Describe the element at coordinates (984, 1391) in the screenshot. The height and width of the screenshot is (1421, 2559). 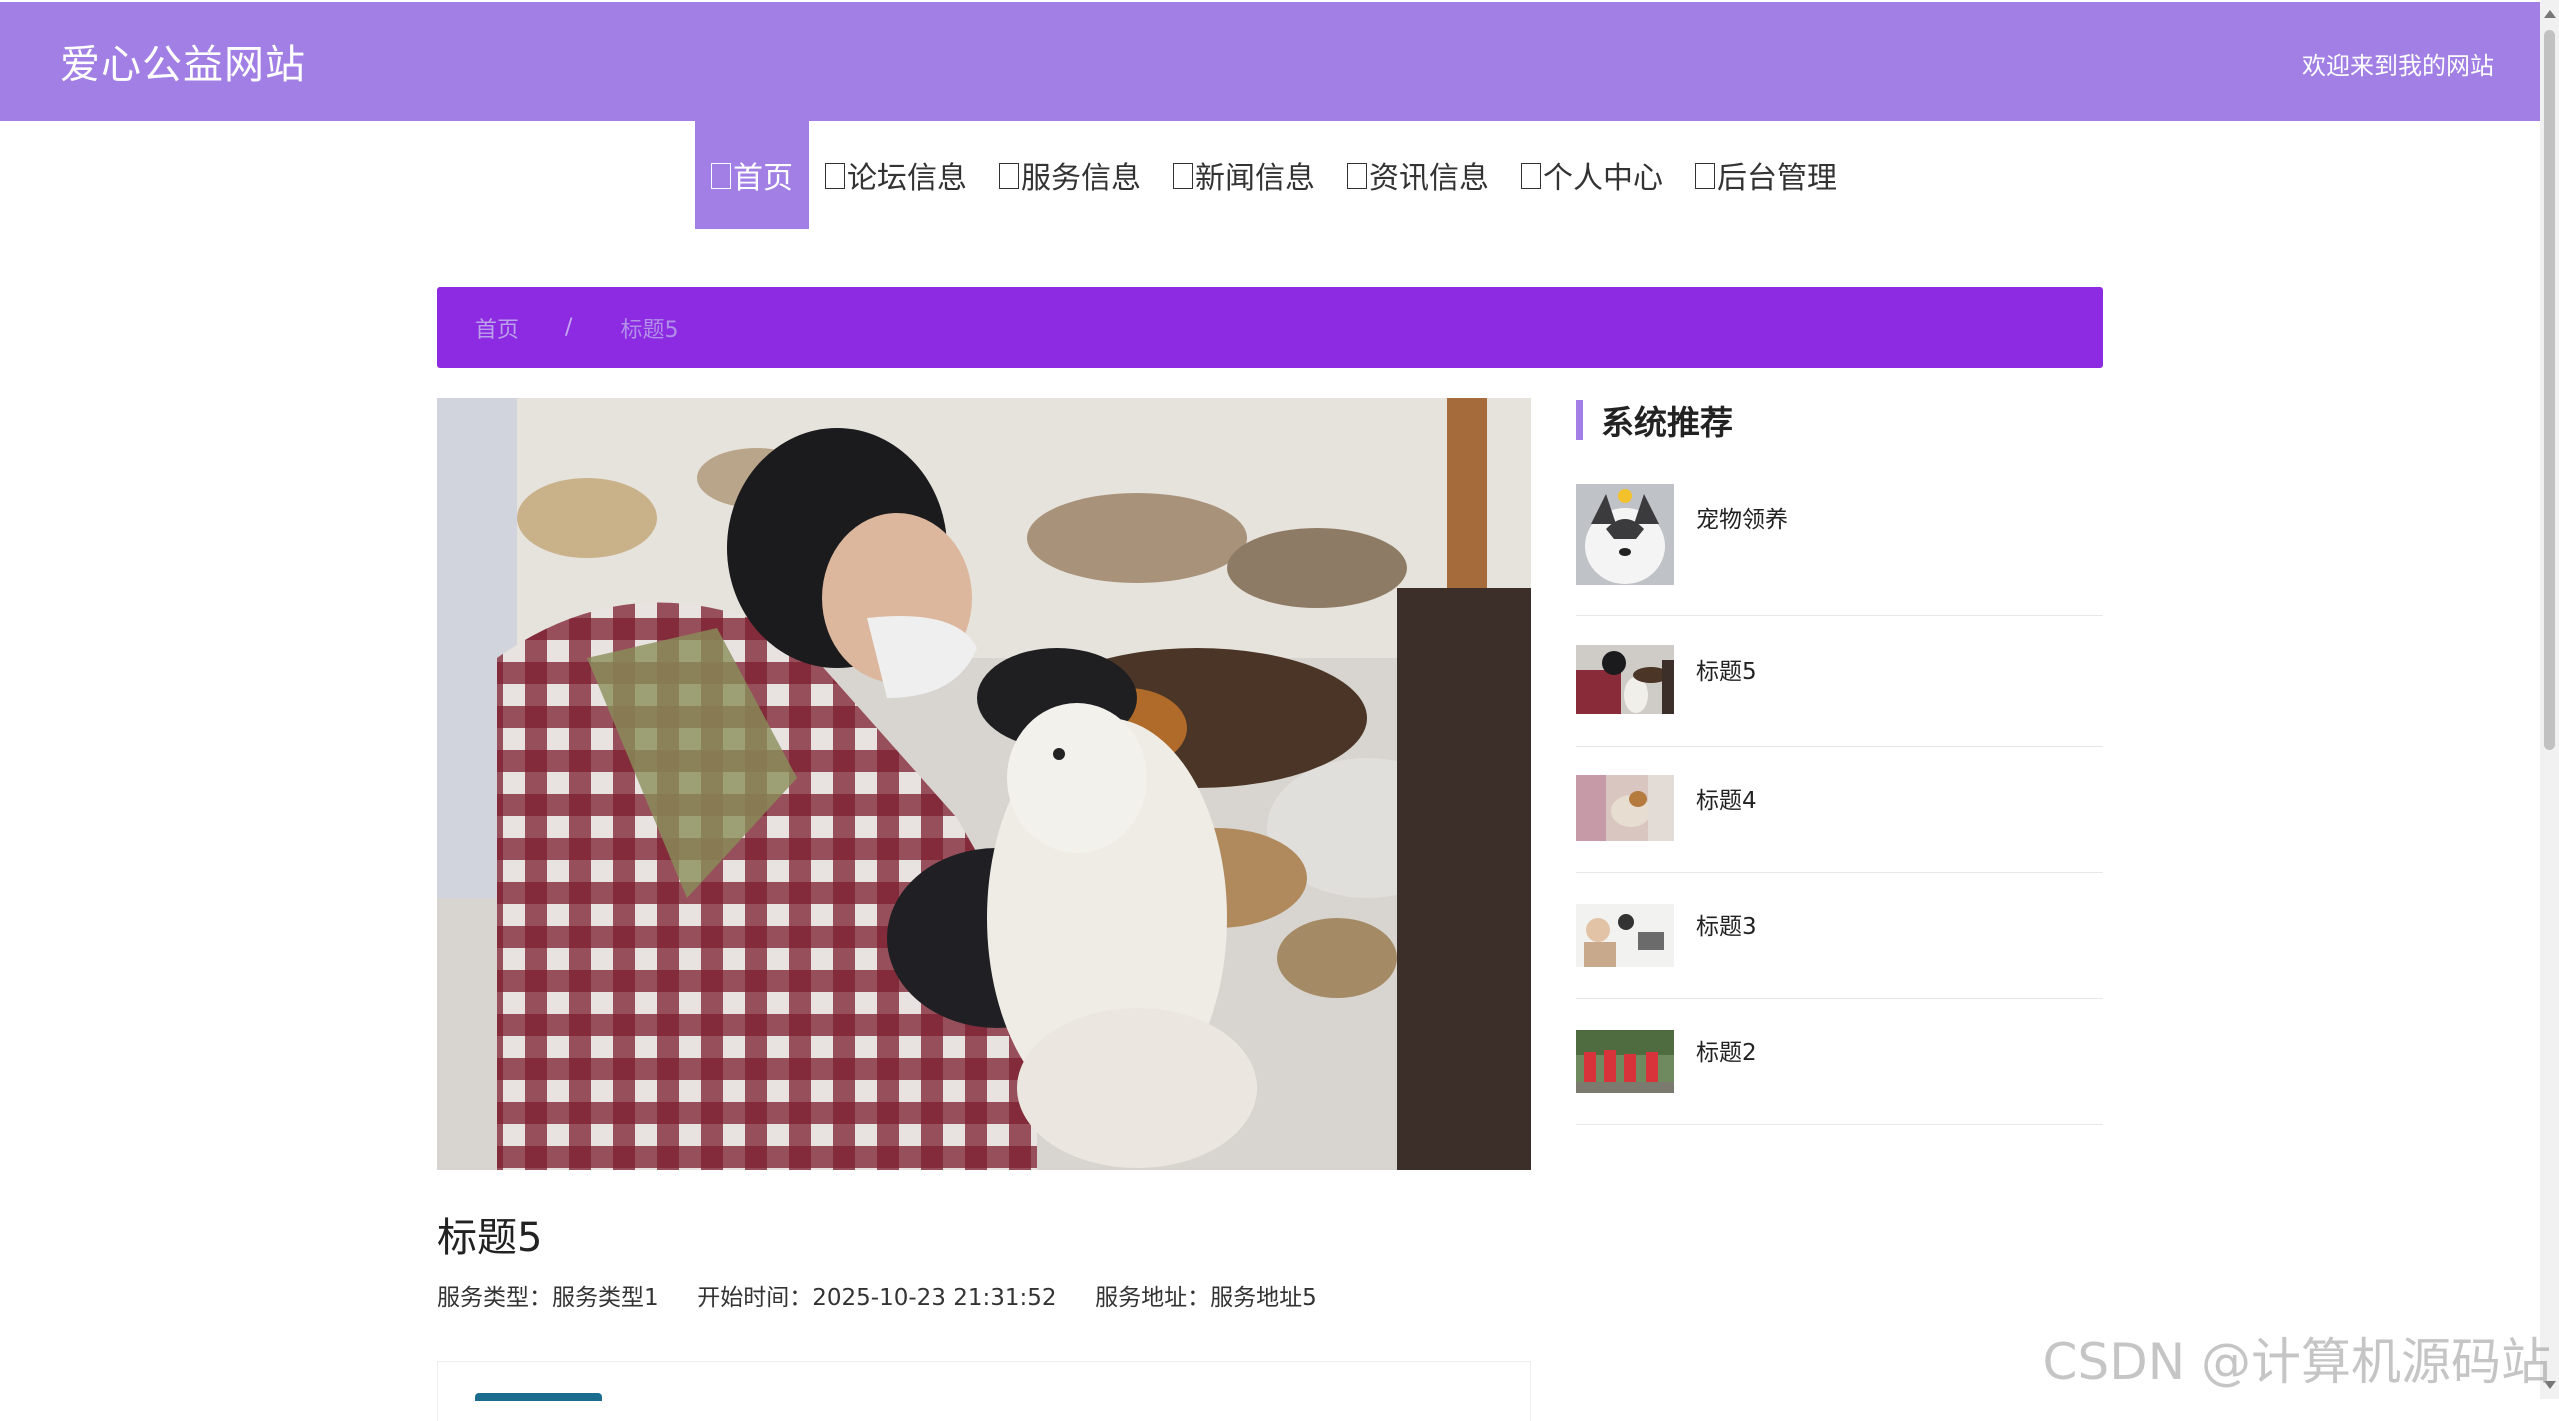
I see `detail-content-panel` at that location.